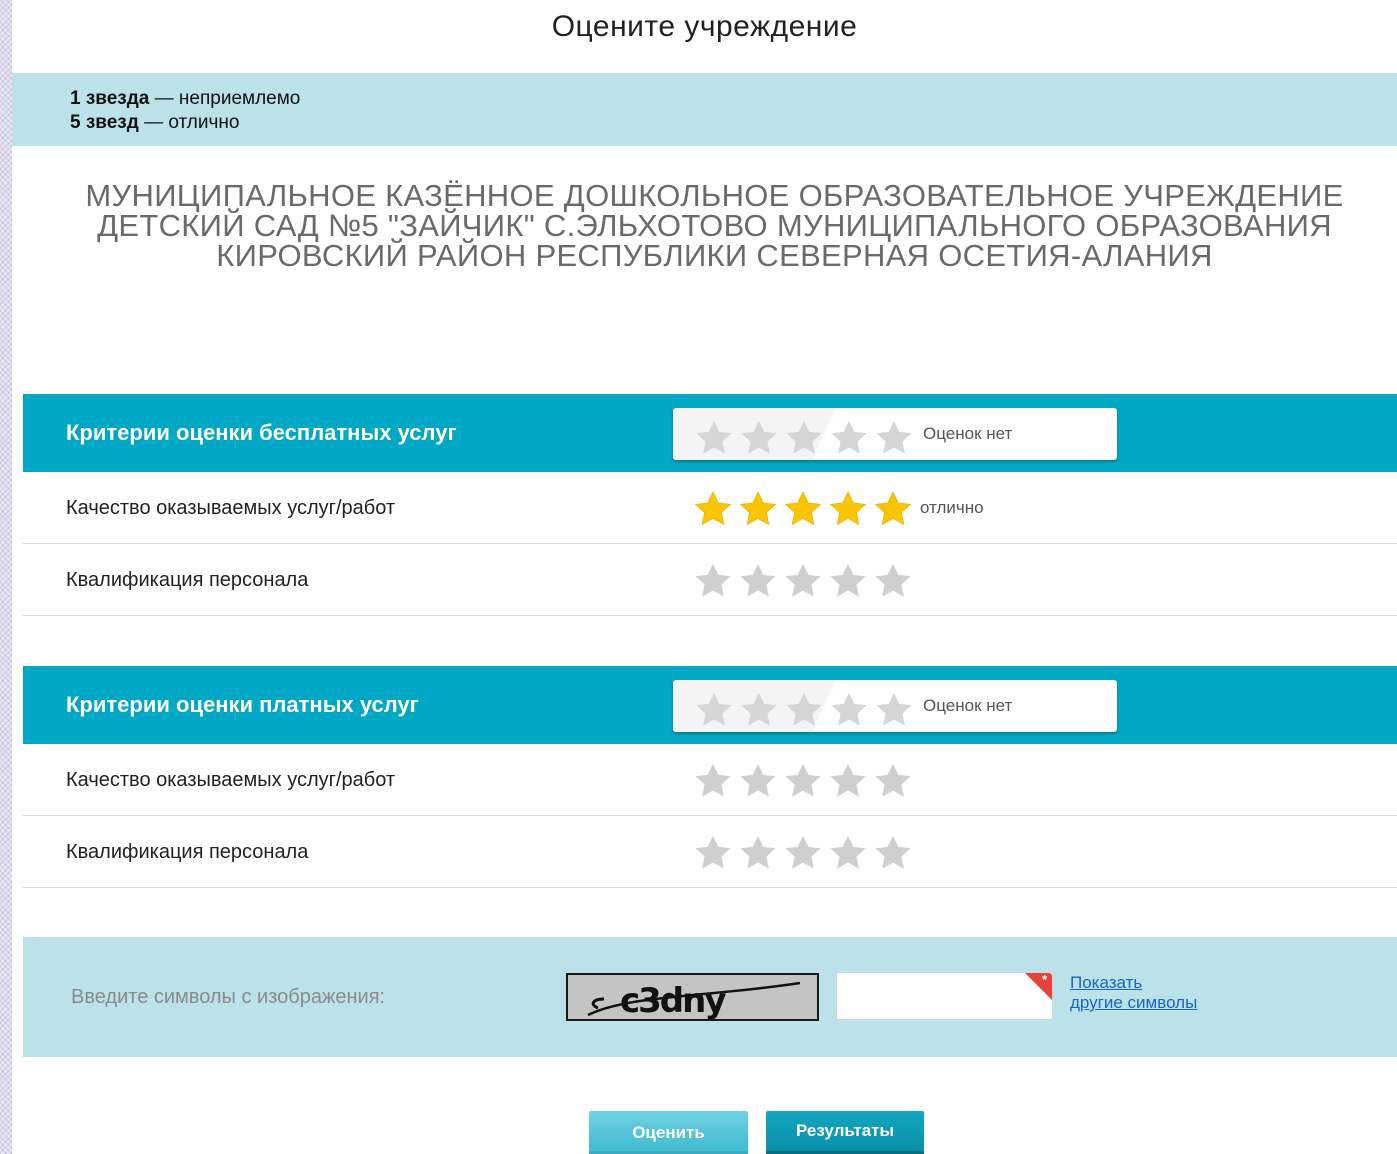 This screenshot has height=1154, width=1397. What do you see at coordinates (1038, 986) in the screenshot?
I see `required-marker` at bounding box center [1038, 986].